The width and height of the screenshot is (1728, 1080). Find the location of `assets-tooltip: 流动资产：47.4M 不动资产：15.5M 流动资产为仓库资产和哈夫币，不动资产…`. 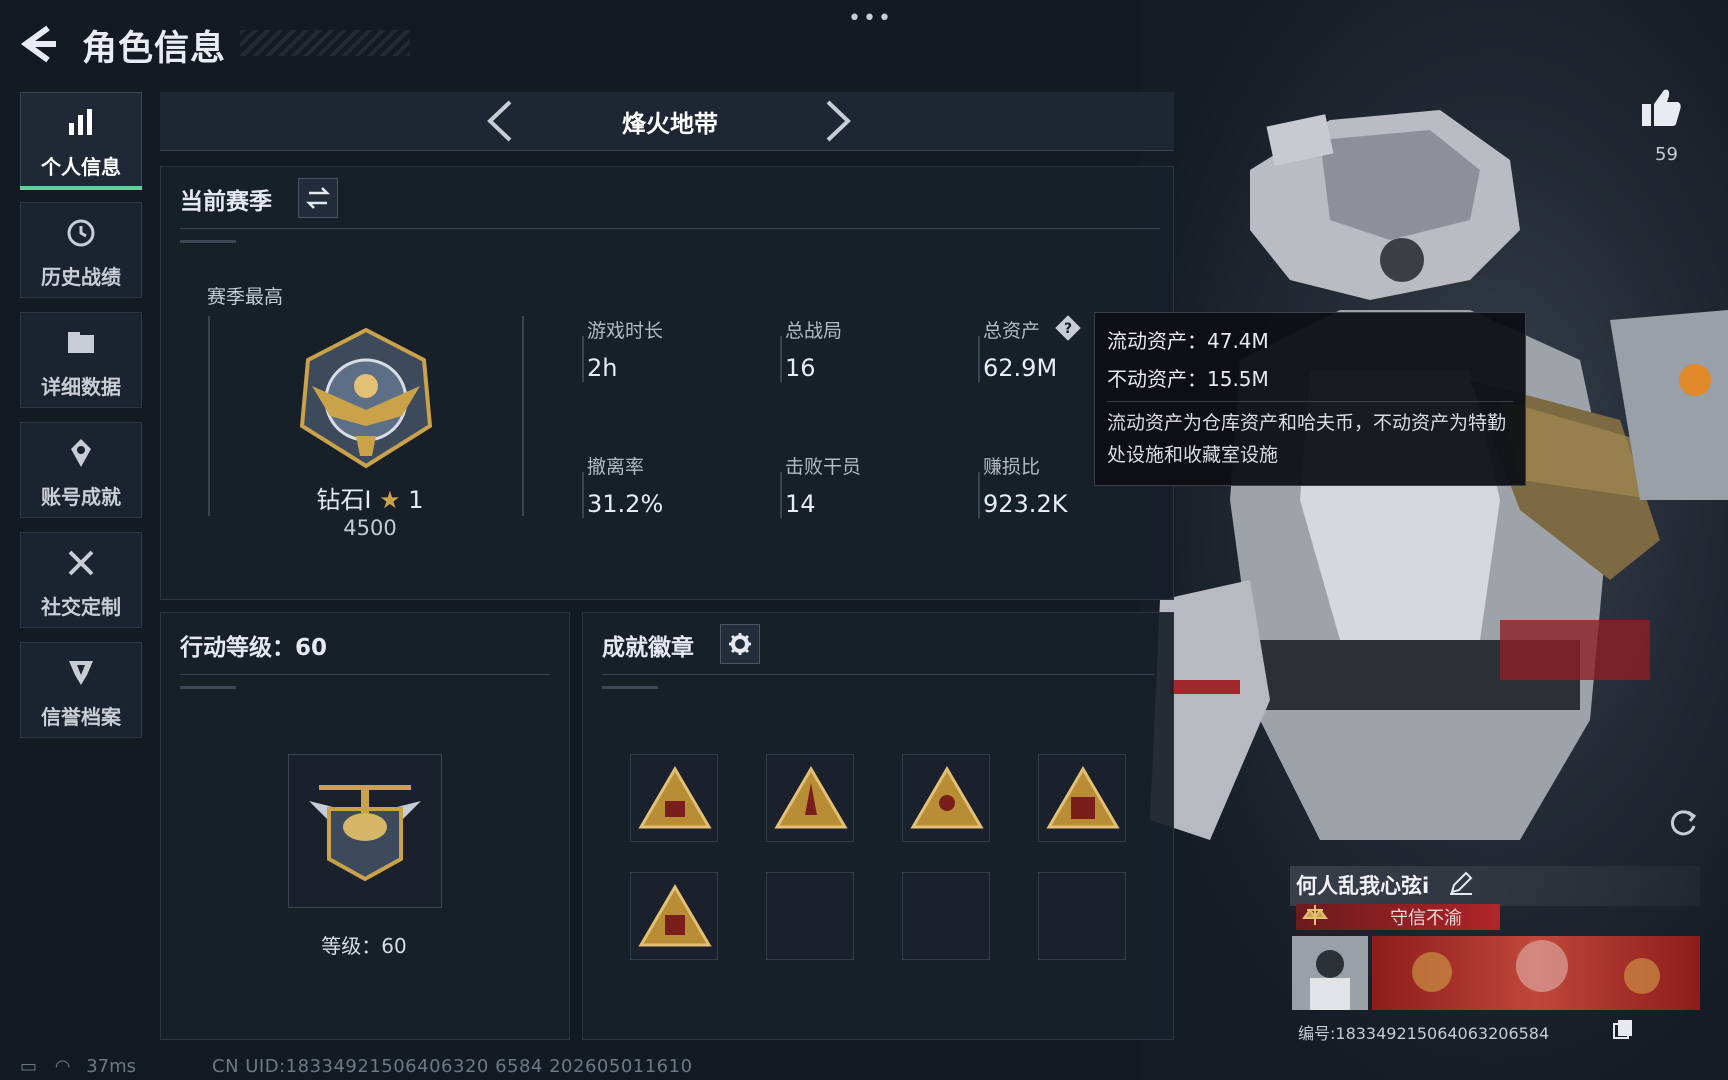

assets-tooltip: 流动资产：47.4M 不动资产：15.5M 流动资产为仓库资产和哈夫币，不动资产… is located at coordinates (1310, 399).